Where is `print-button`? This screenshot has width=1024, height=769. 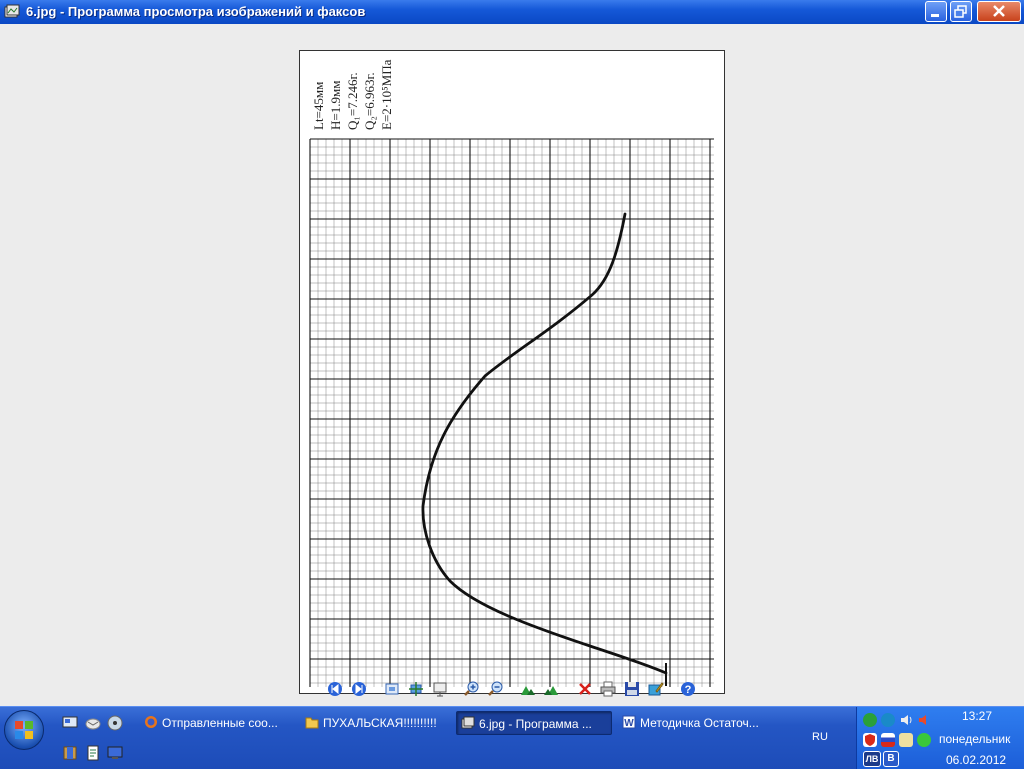 print-button is located at coordinates (608, 689).